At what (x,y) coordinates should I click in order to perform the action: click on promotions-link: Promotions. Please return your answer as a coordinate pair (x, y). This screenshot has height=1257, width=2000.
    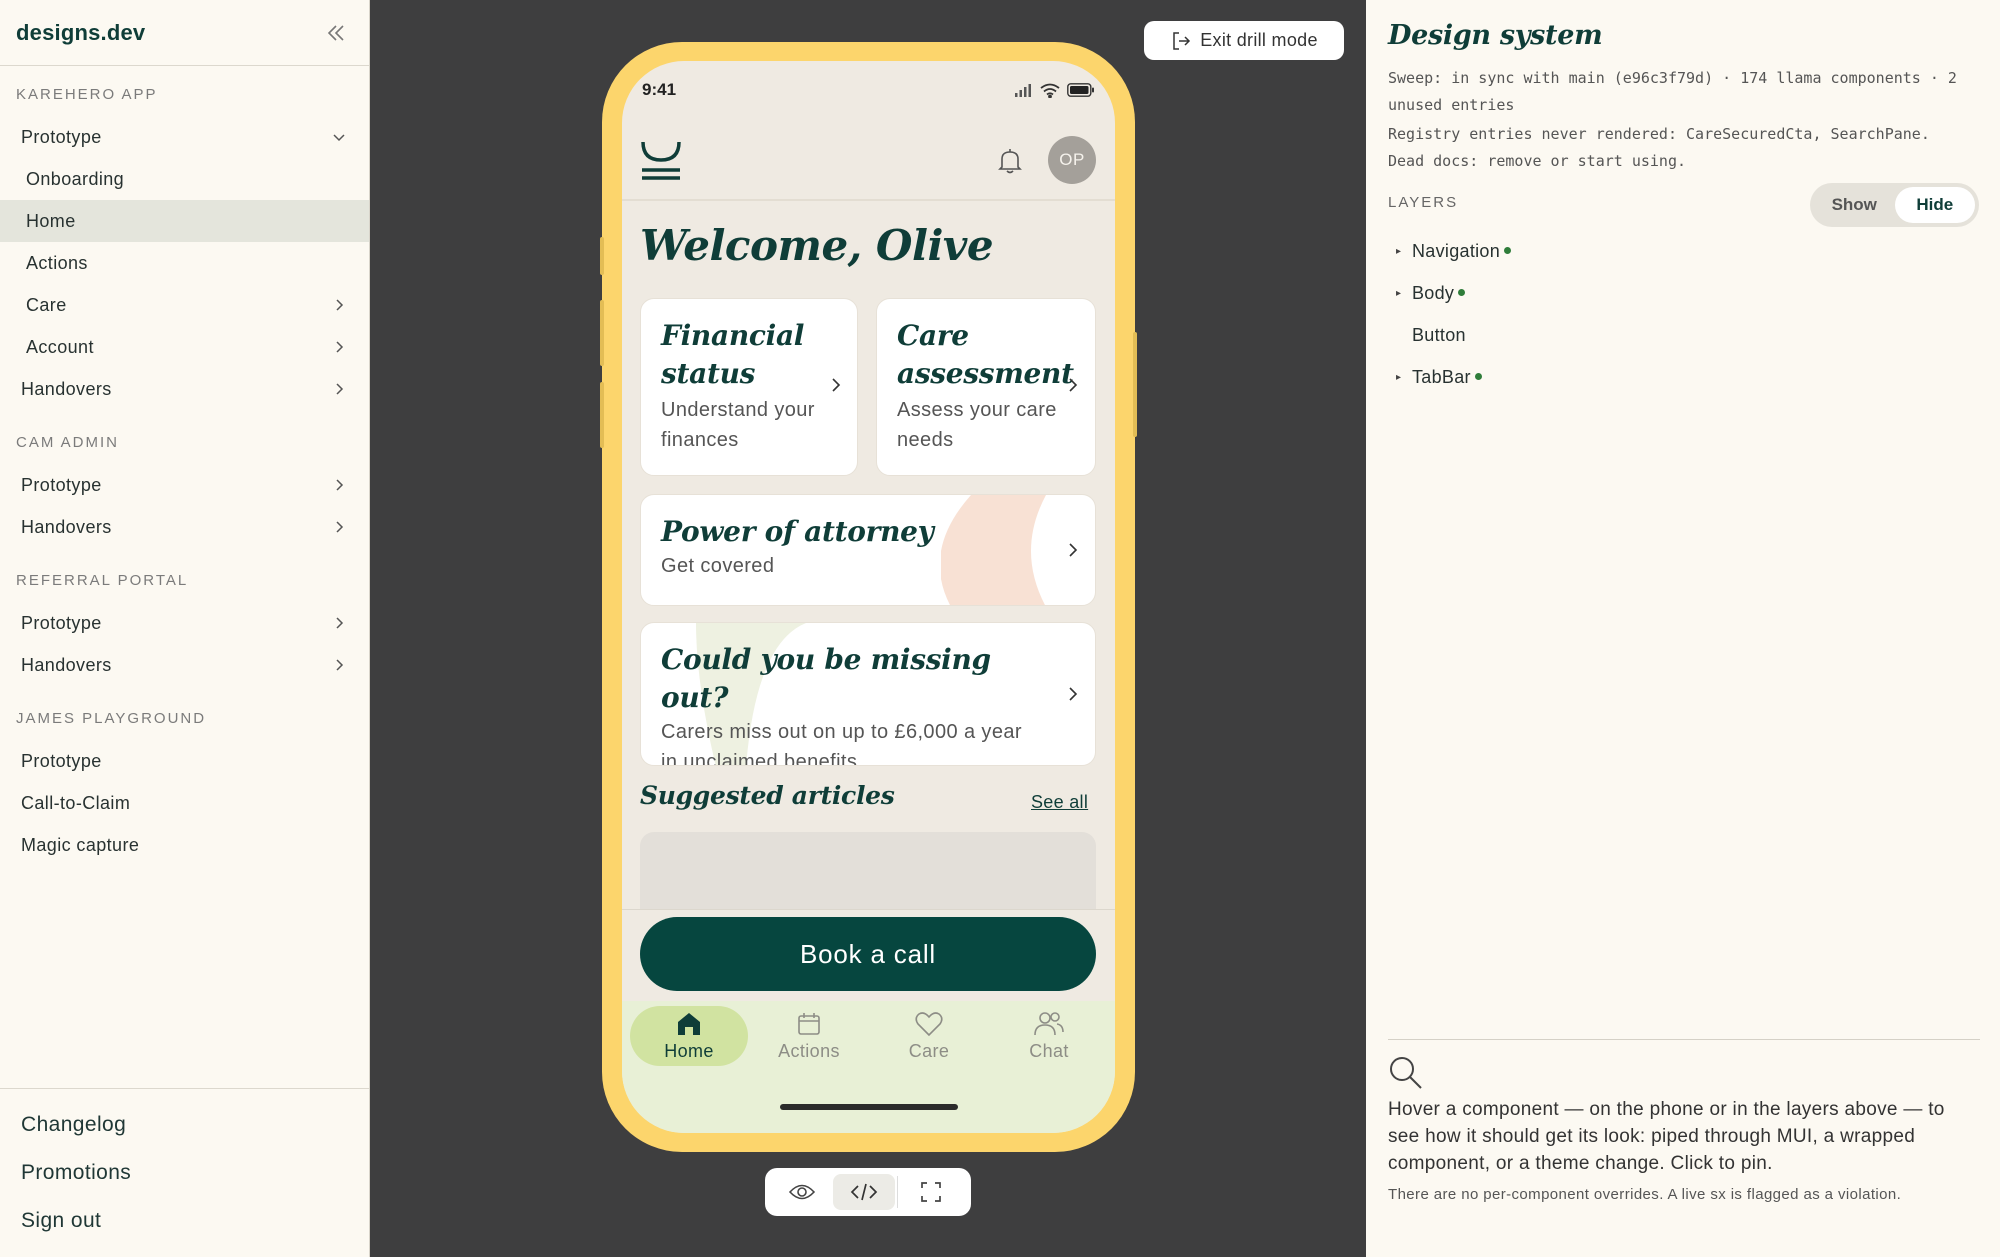
    Looking at the image, I should click on (184, 1173).